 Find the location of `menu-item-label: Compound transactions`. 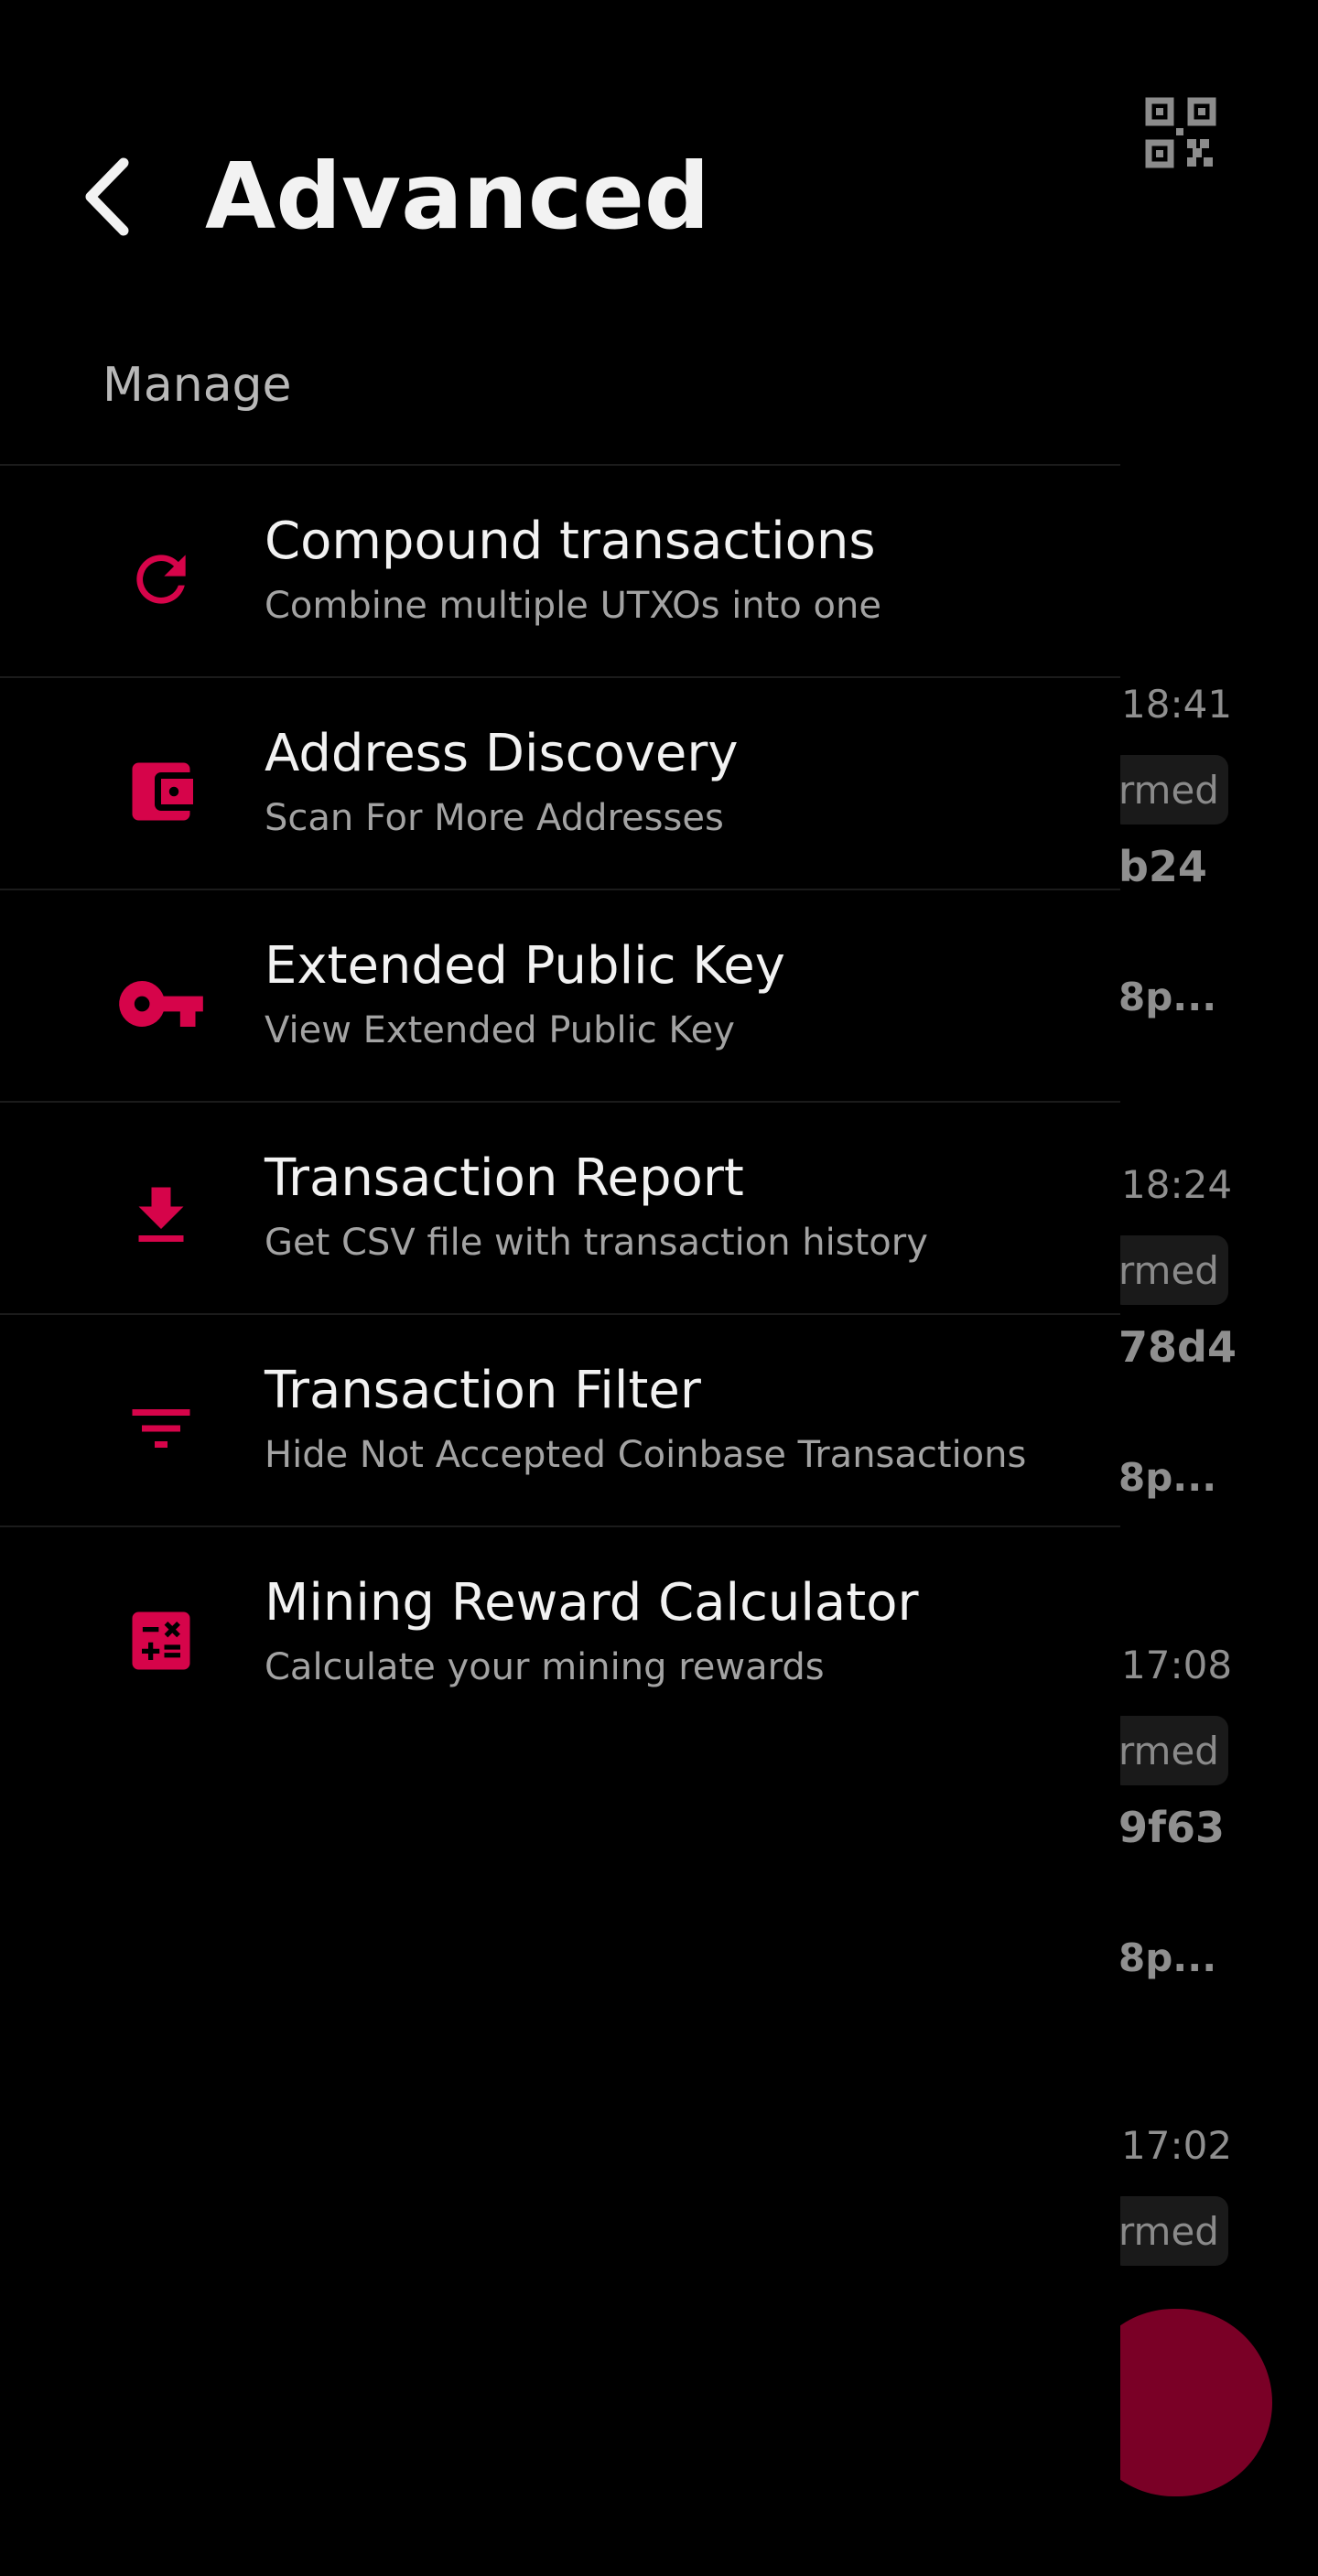

menu-item-label: Compound transactions is located at coordinates (570, 541).